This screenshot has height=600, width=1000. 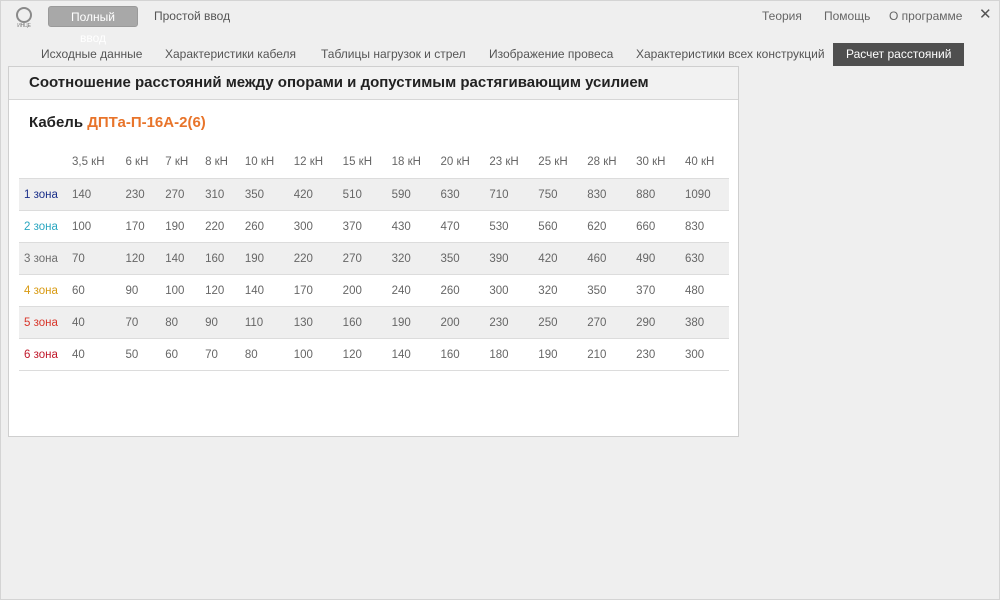 What do you see at coordinates (558, 194) in the screenshot?
I see `distance-cell: 750` at bounding box center [558, 194].